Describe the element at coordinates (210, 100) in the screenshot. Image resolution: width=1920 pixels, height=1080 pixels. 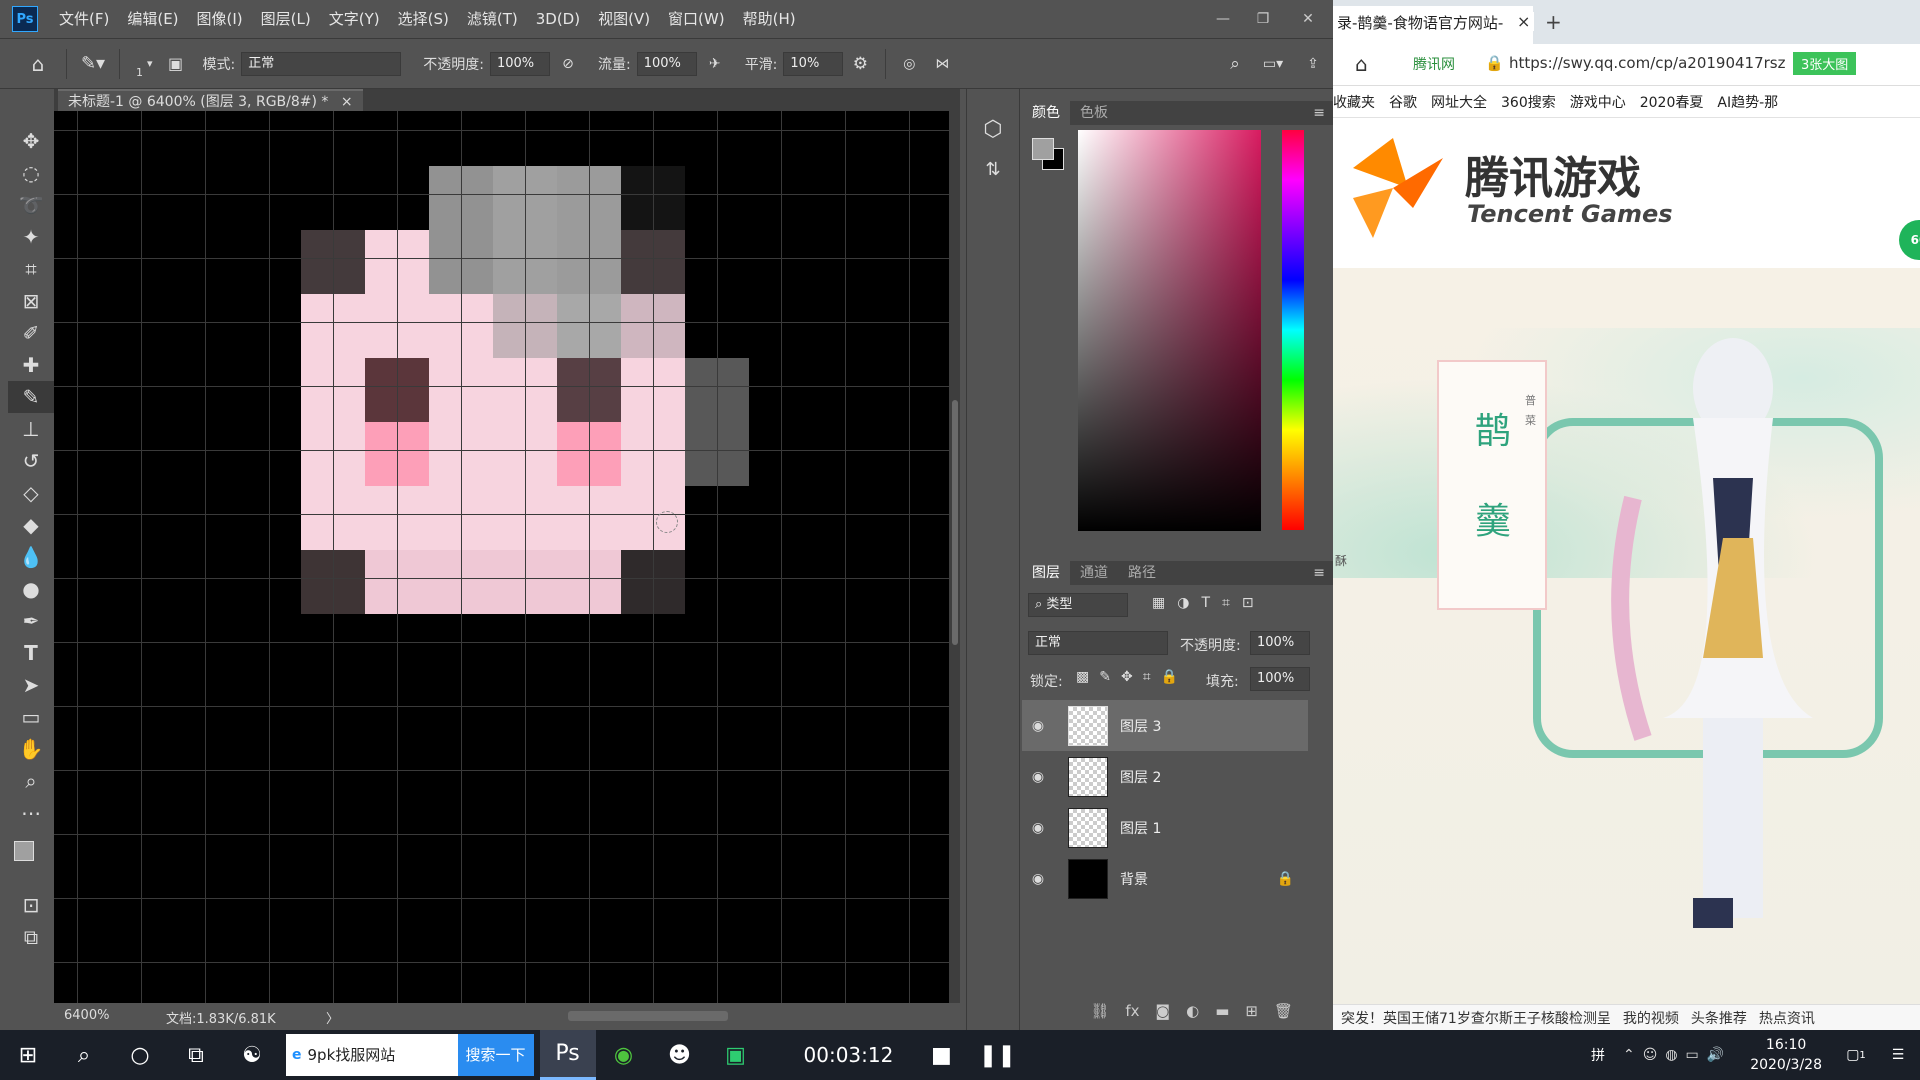
I see `document-tab: 未标题-1 @ 6400% (图层 3, RGB/8#) * ×` at that location.